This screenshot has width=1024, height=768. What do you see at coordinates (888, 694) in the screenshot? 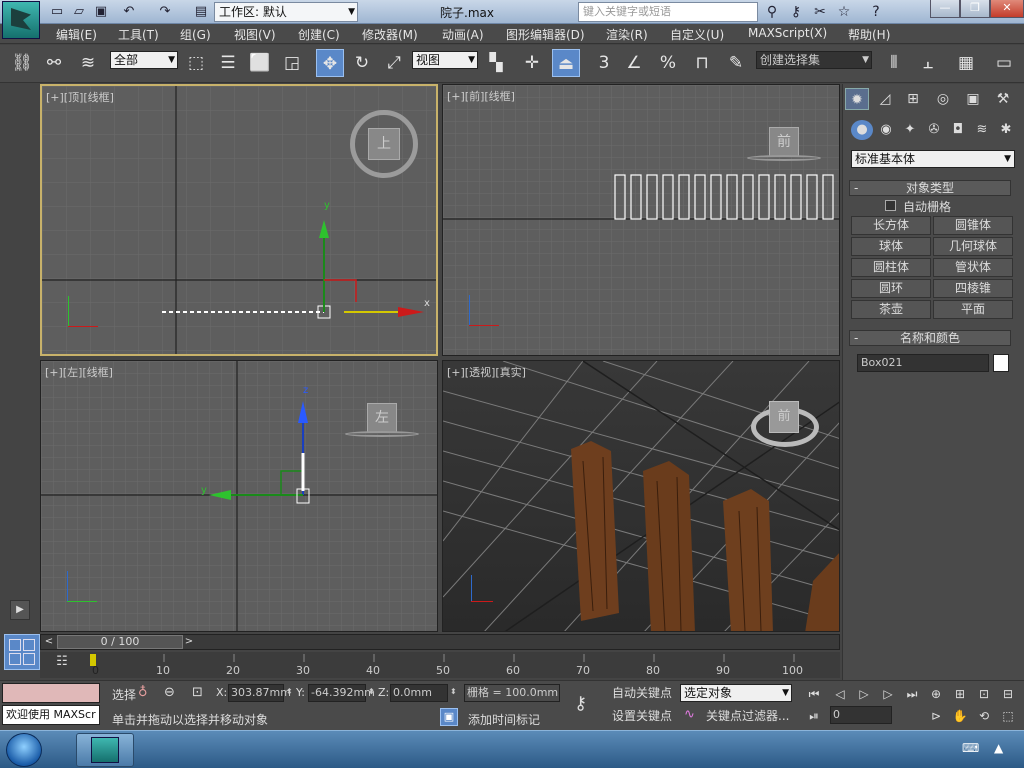
I see `next-key-icon: ▷` at bounding box center [888, 694].